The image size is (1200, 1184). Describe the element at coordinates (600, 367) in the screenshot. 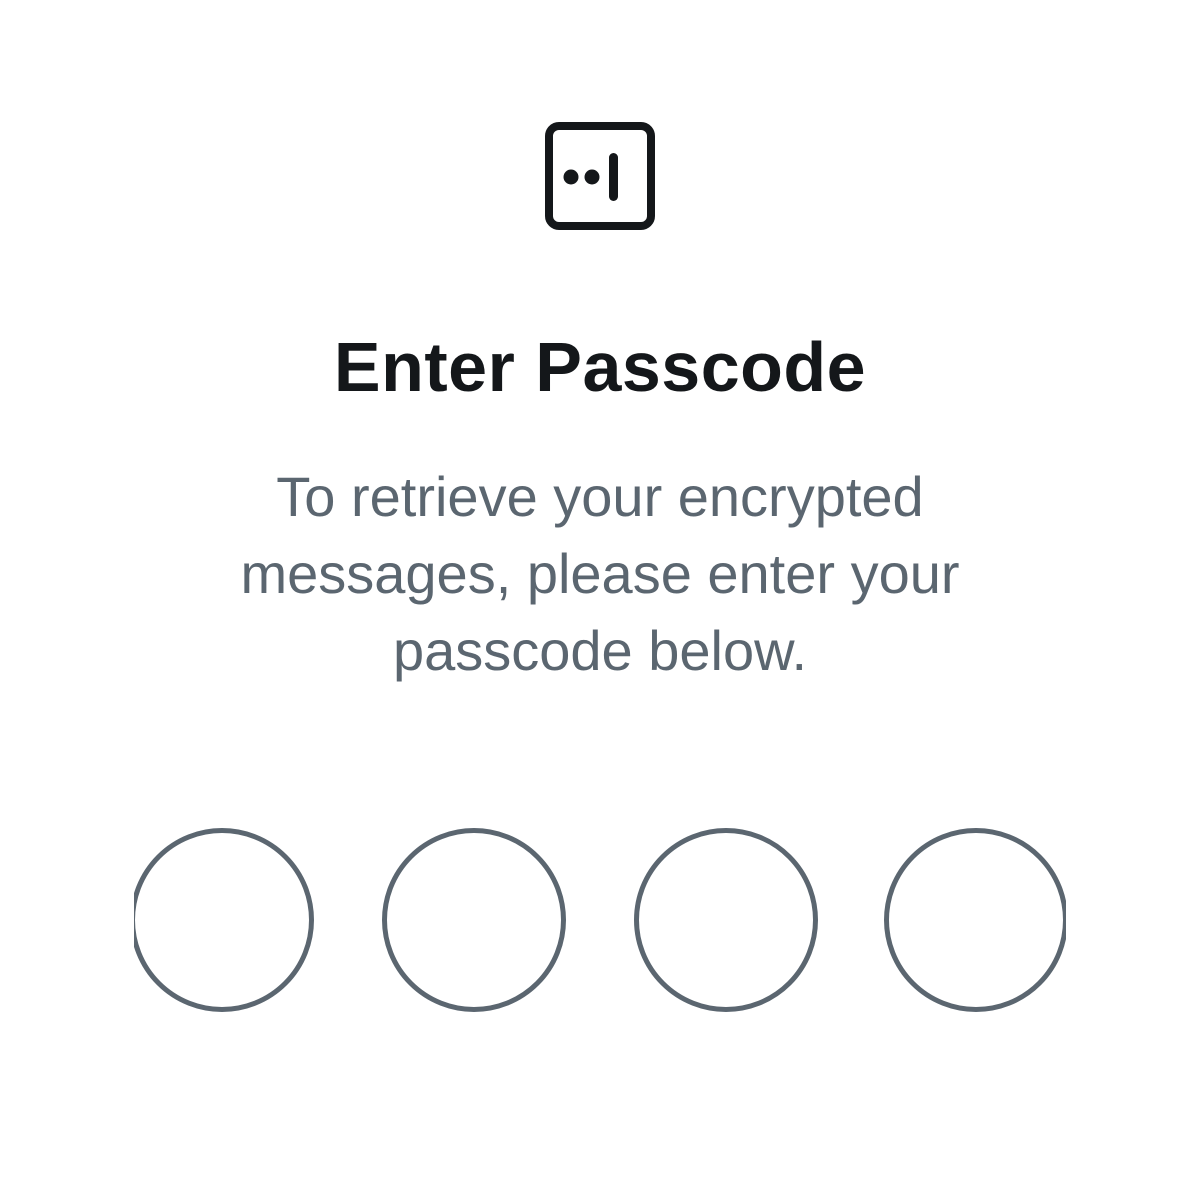

I see `page-title: Enter Passcode` at that location.